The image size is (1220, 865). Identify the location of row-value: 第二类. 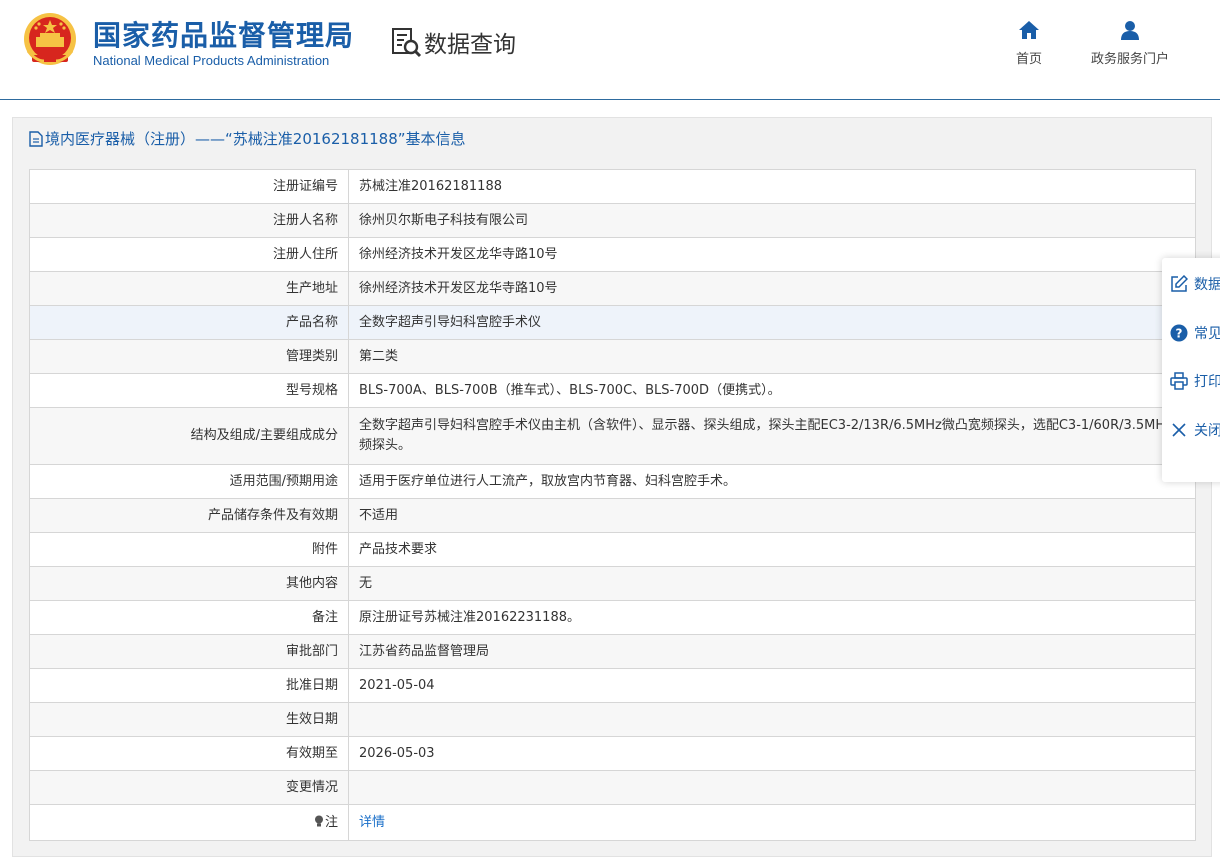
(772, 356).